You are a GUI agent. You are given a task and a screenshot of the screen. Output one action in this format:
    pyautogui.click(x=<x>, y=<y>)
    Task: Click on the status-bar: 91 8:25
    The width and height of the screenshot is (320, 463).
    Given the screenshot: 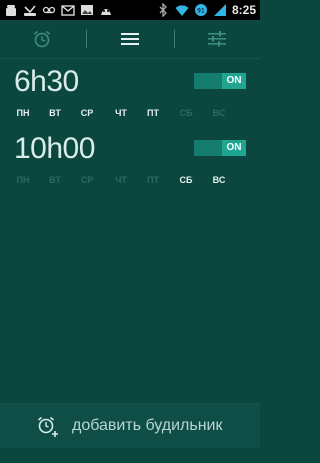 What is the action you would take?
    pyautogui.click(x=130, y=10)
    